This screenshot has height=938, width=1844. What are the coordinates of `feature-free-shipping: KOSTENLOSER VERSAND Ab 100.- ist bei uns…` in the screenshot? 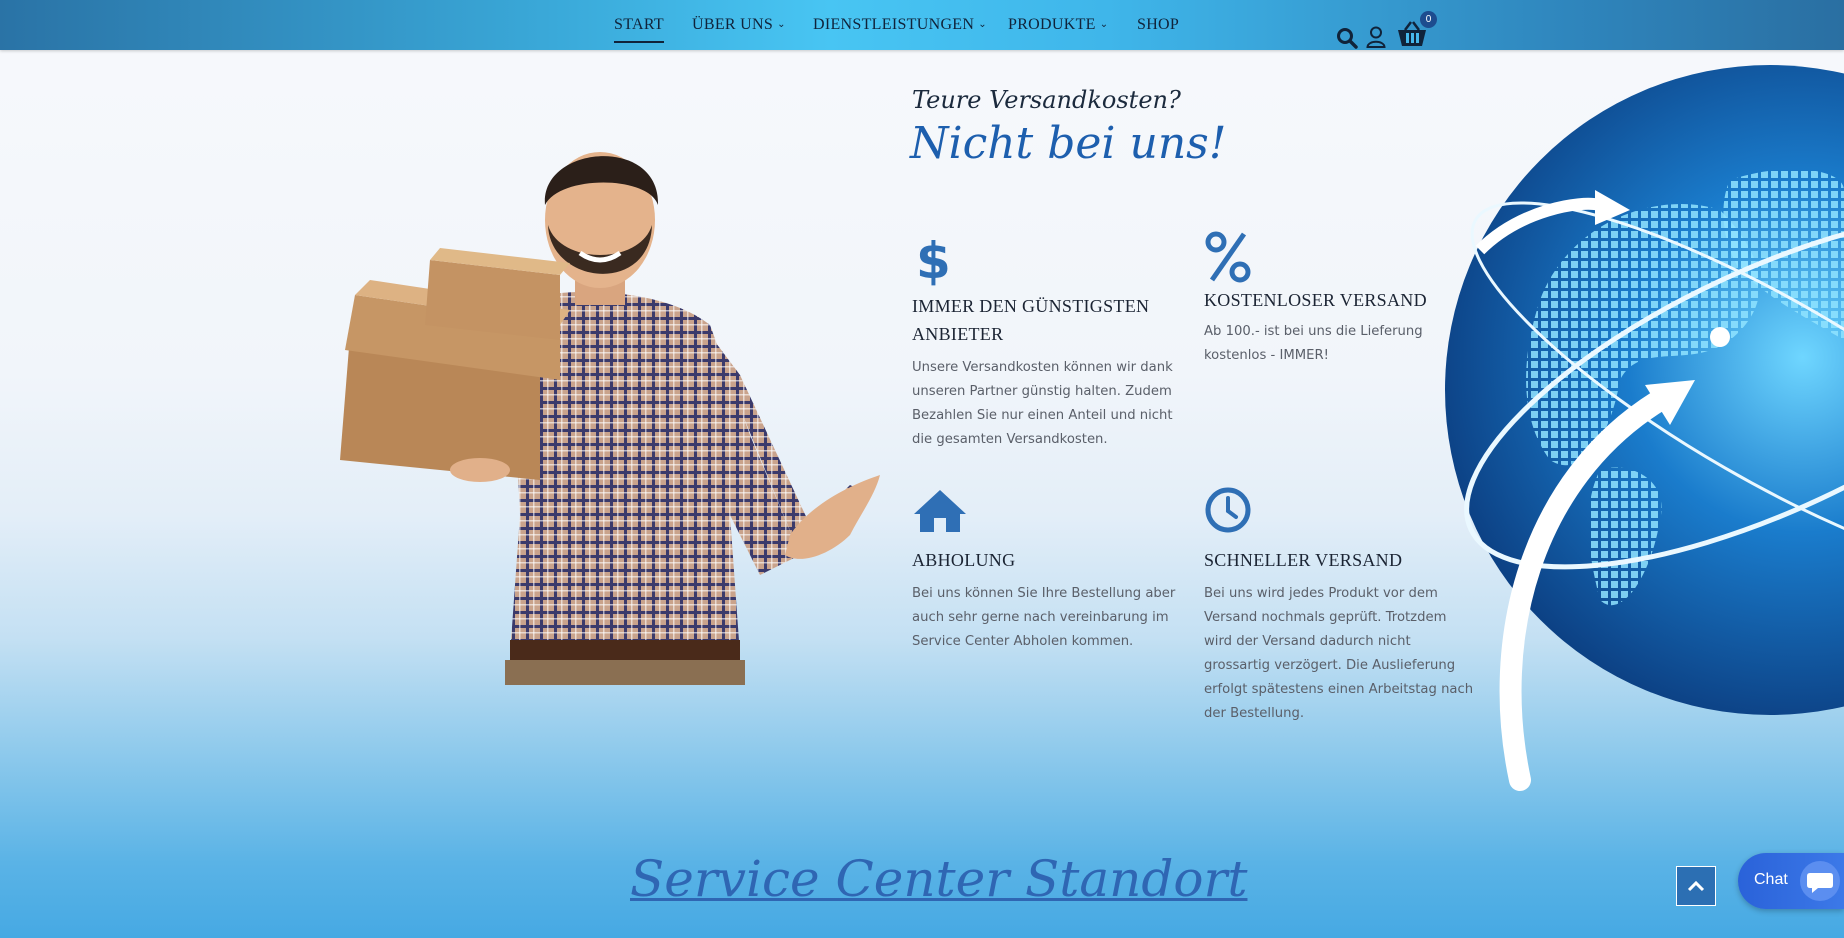 It's located at (1339, 298).